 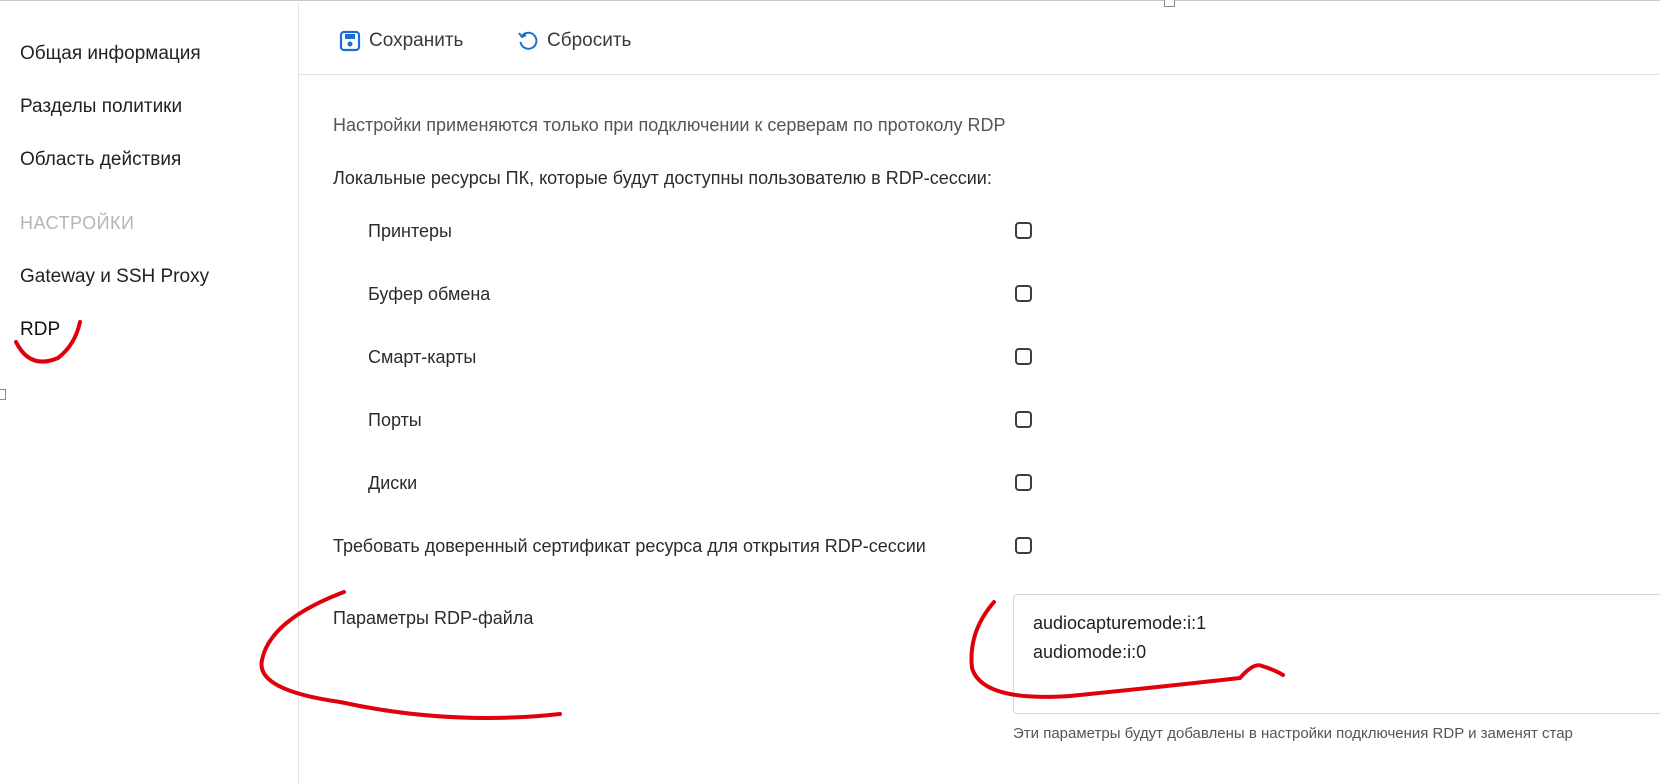 What do you see at coordinates (1336, 654) in the screenshot?
I see `rdp-params-textarea: audiocapturemode:i:1 audiomode:i:0` at bounding box center [1336, 654].